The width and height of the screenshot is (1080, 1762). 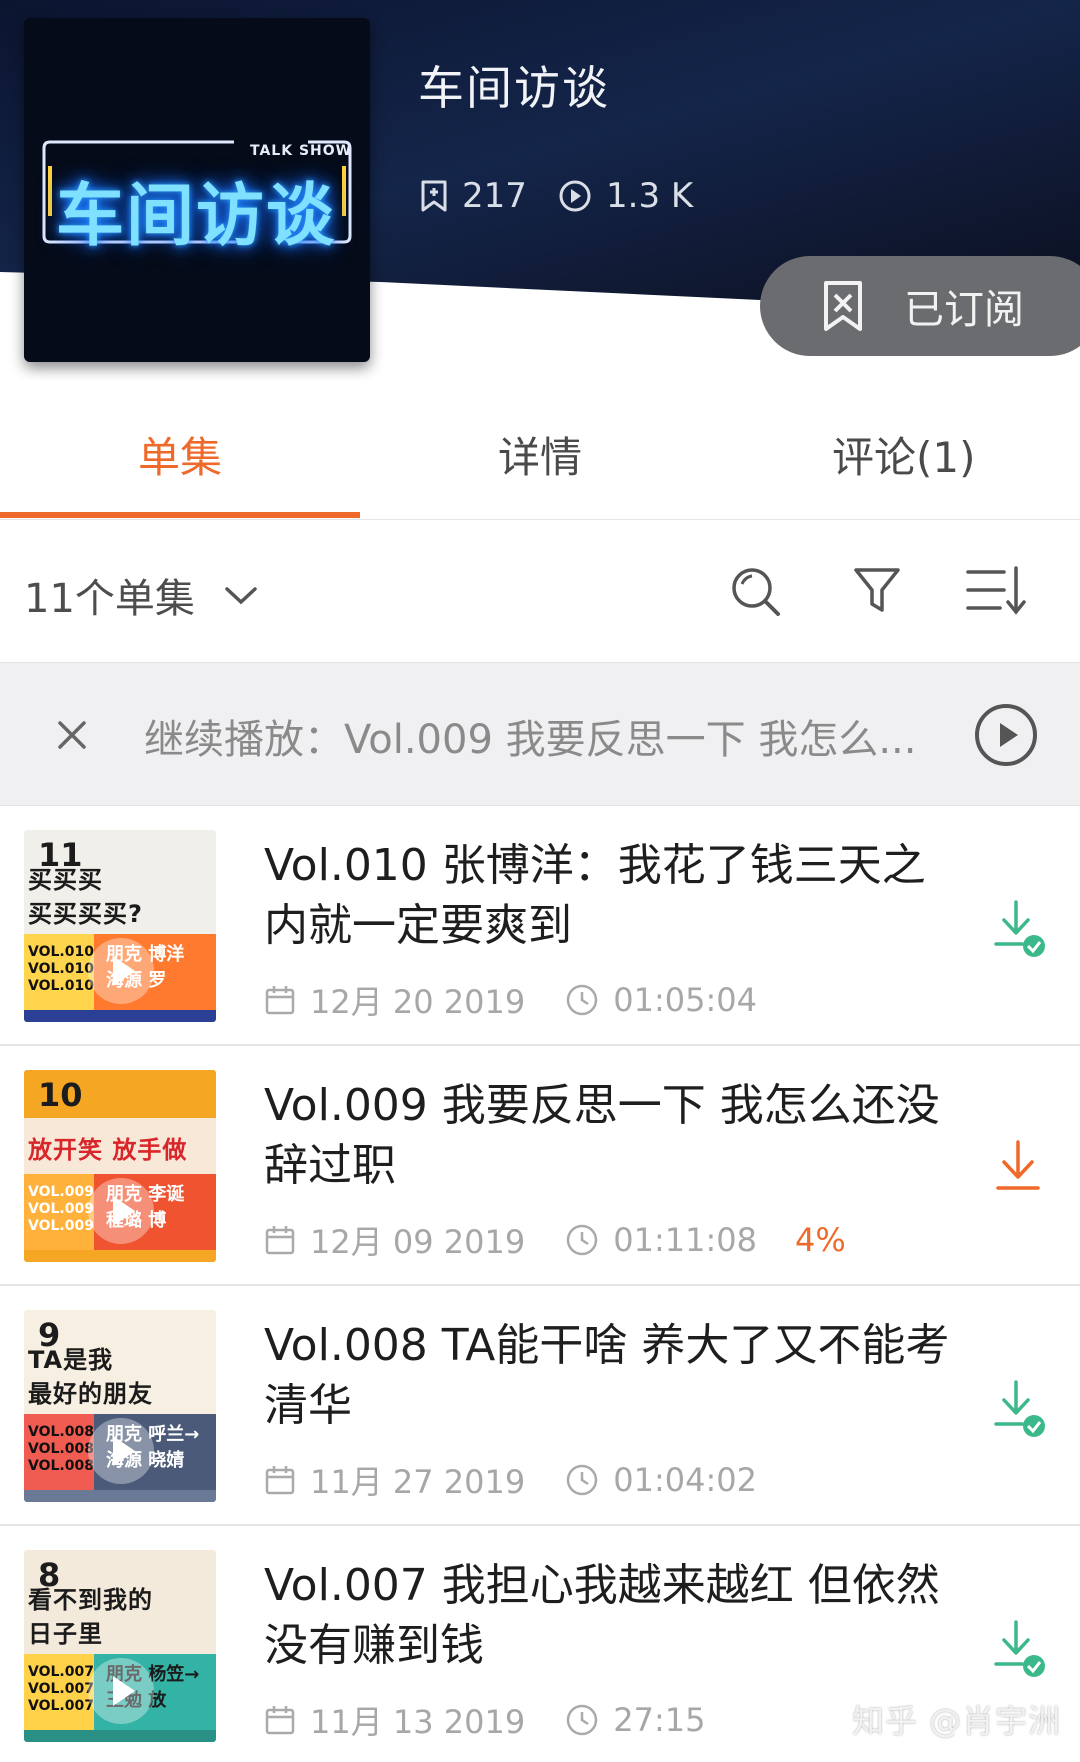 What do you see at coordinates (609, 1616) in the screenshot?
I see `episode-title: Vol.007 我担心我越来越红 但依然没有赚到钱` at bounding box center [609, 1616].